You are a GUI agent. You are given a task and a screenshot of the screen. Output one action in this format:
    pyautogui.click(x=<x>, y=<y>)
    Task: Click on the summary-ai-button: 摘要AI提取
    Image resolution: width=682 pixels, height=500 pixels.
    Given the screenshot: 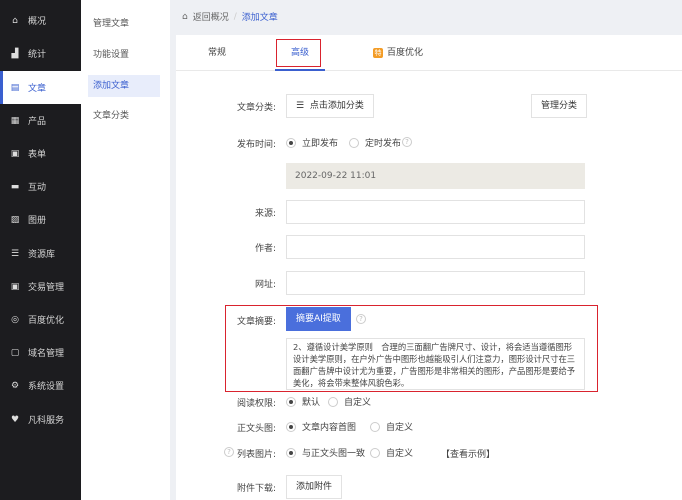 What is the action you would take?
    pyautogui.click(x=318, y=319)
    